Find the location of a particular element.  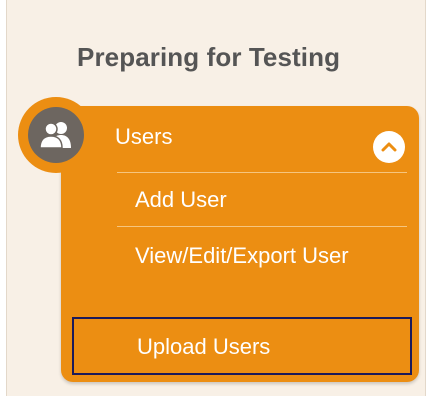

add-user-link: Add User is located at coordinates (181, 200).